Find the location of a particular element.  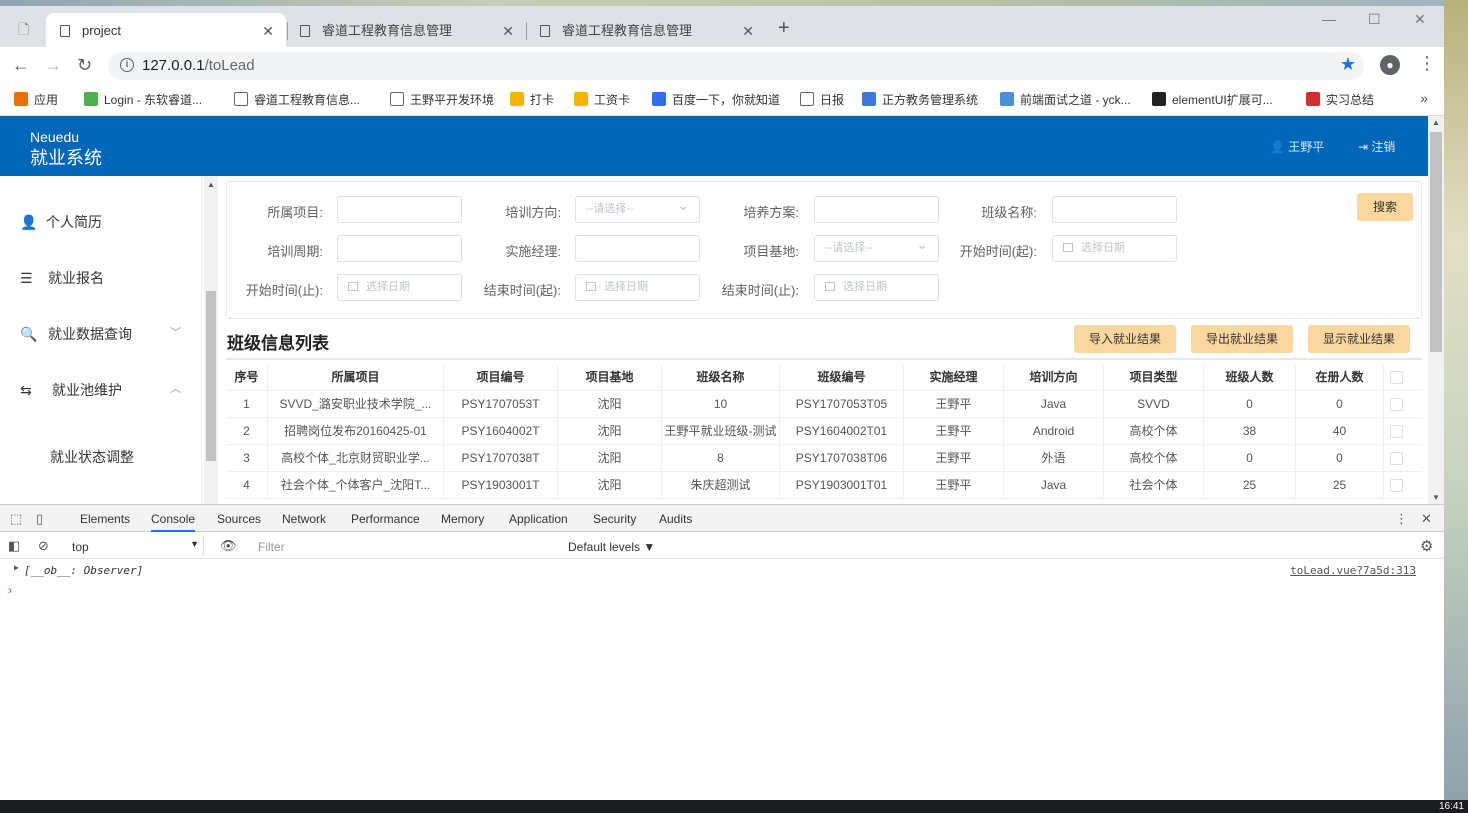

export-results-button: 导出就业结果 is located at coordinates (1242, 339).